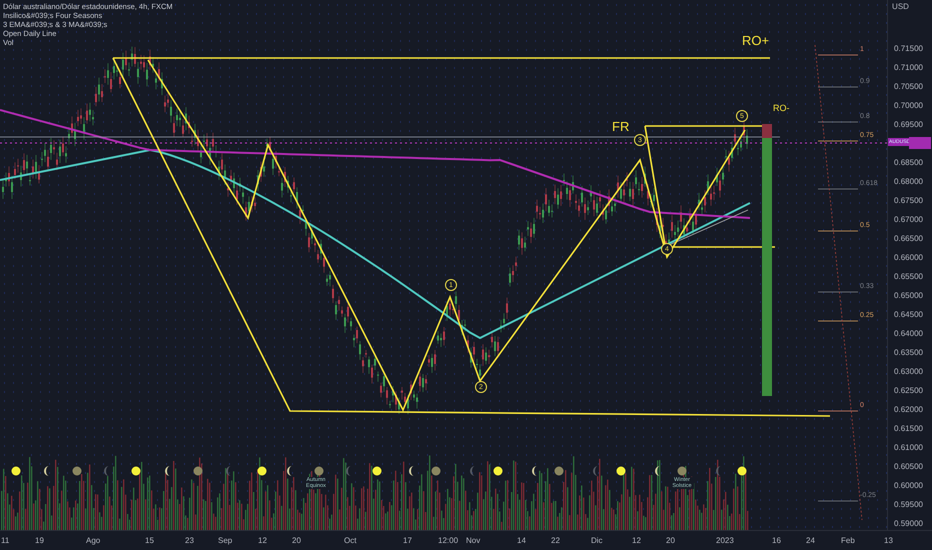  I want to click on price-label: 0.61500, so click(908, 428).